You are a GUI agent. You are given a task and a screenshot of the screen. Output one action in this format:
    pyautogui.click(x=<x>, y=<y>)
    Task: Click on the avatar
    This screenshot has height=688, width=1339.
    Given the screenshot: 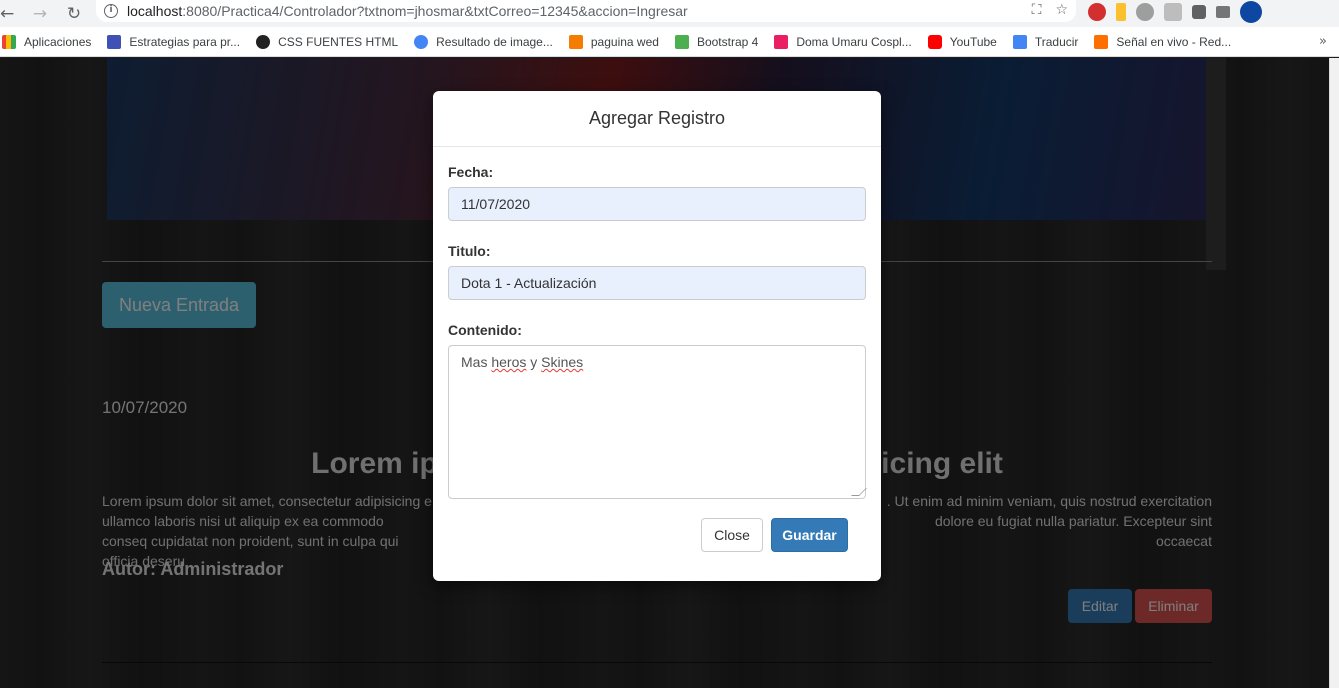 What is the action you would take?
    pyautogui.click(x=1251, y=12)
    